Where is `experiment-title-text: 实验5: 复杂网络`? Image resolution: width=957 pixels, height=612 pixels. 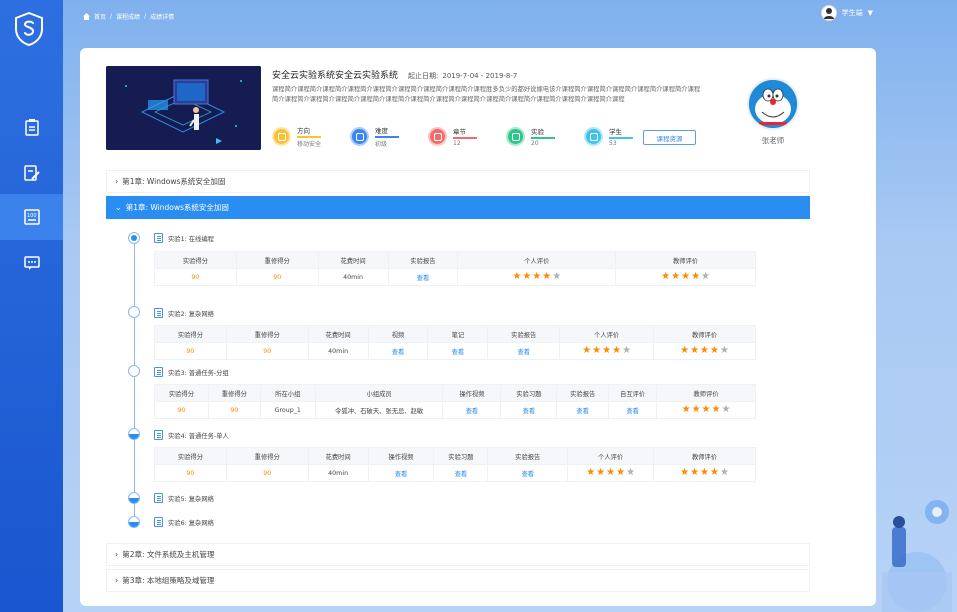
experiment-title-text: 实验5: 复杂网络 is located at coordinates (191, 499).